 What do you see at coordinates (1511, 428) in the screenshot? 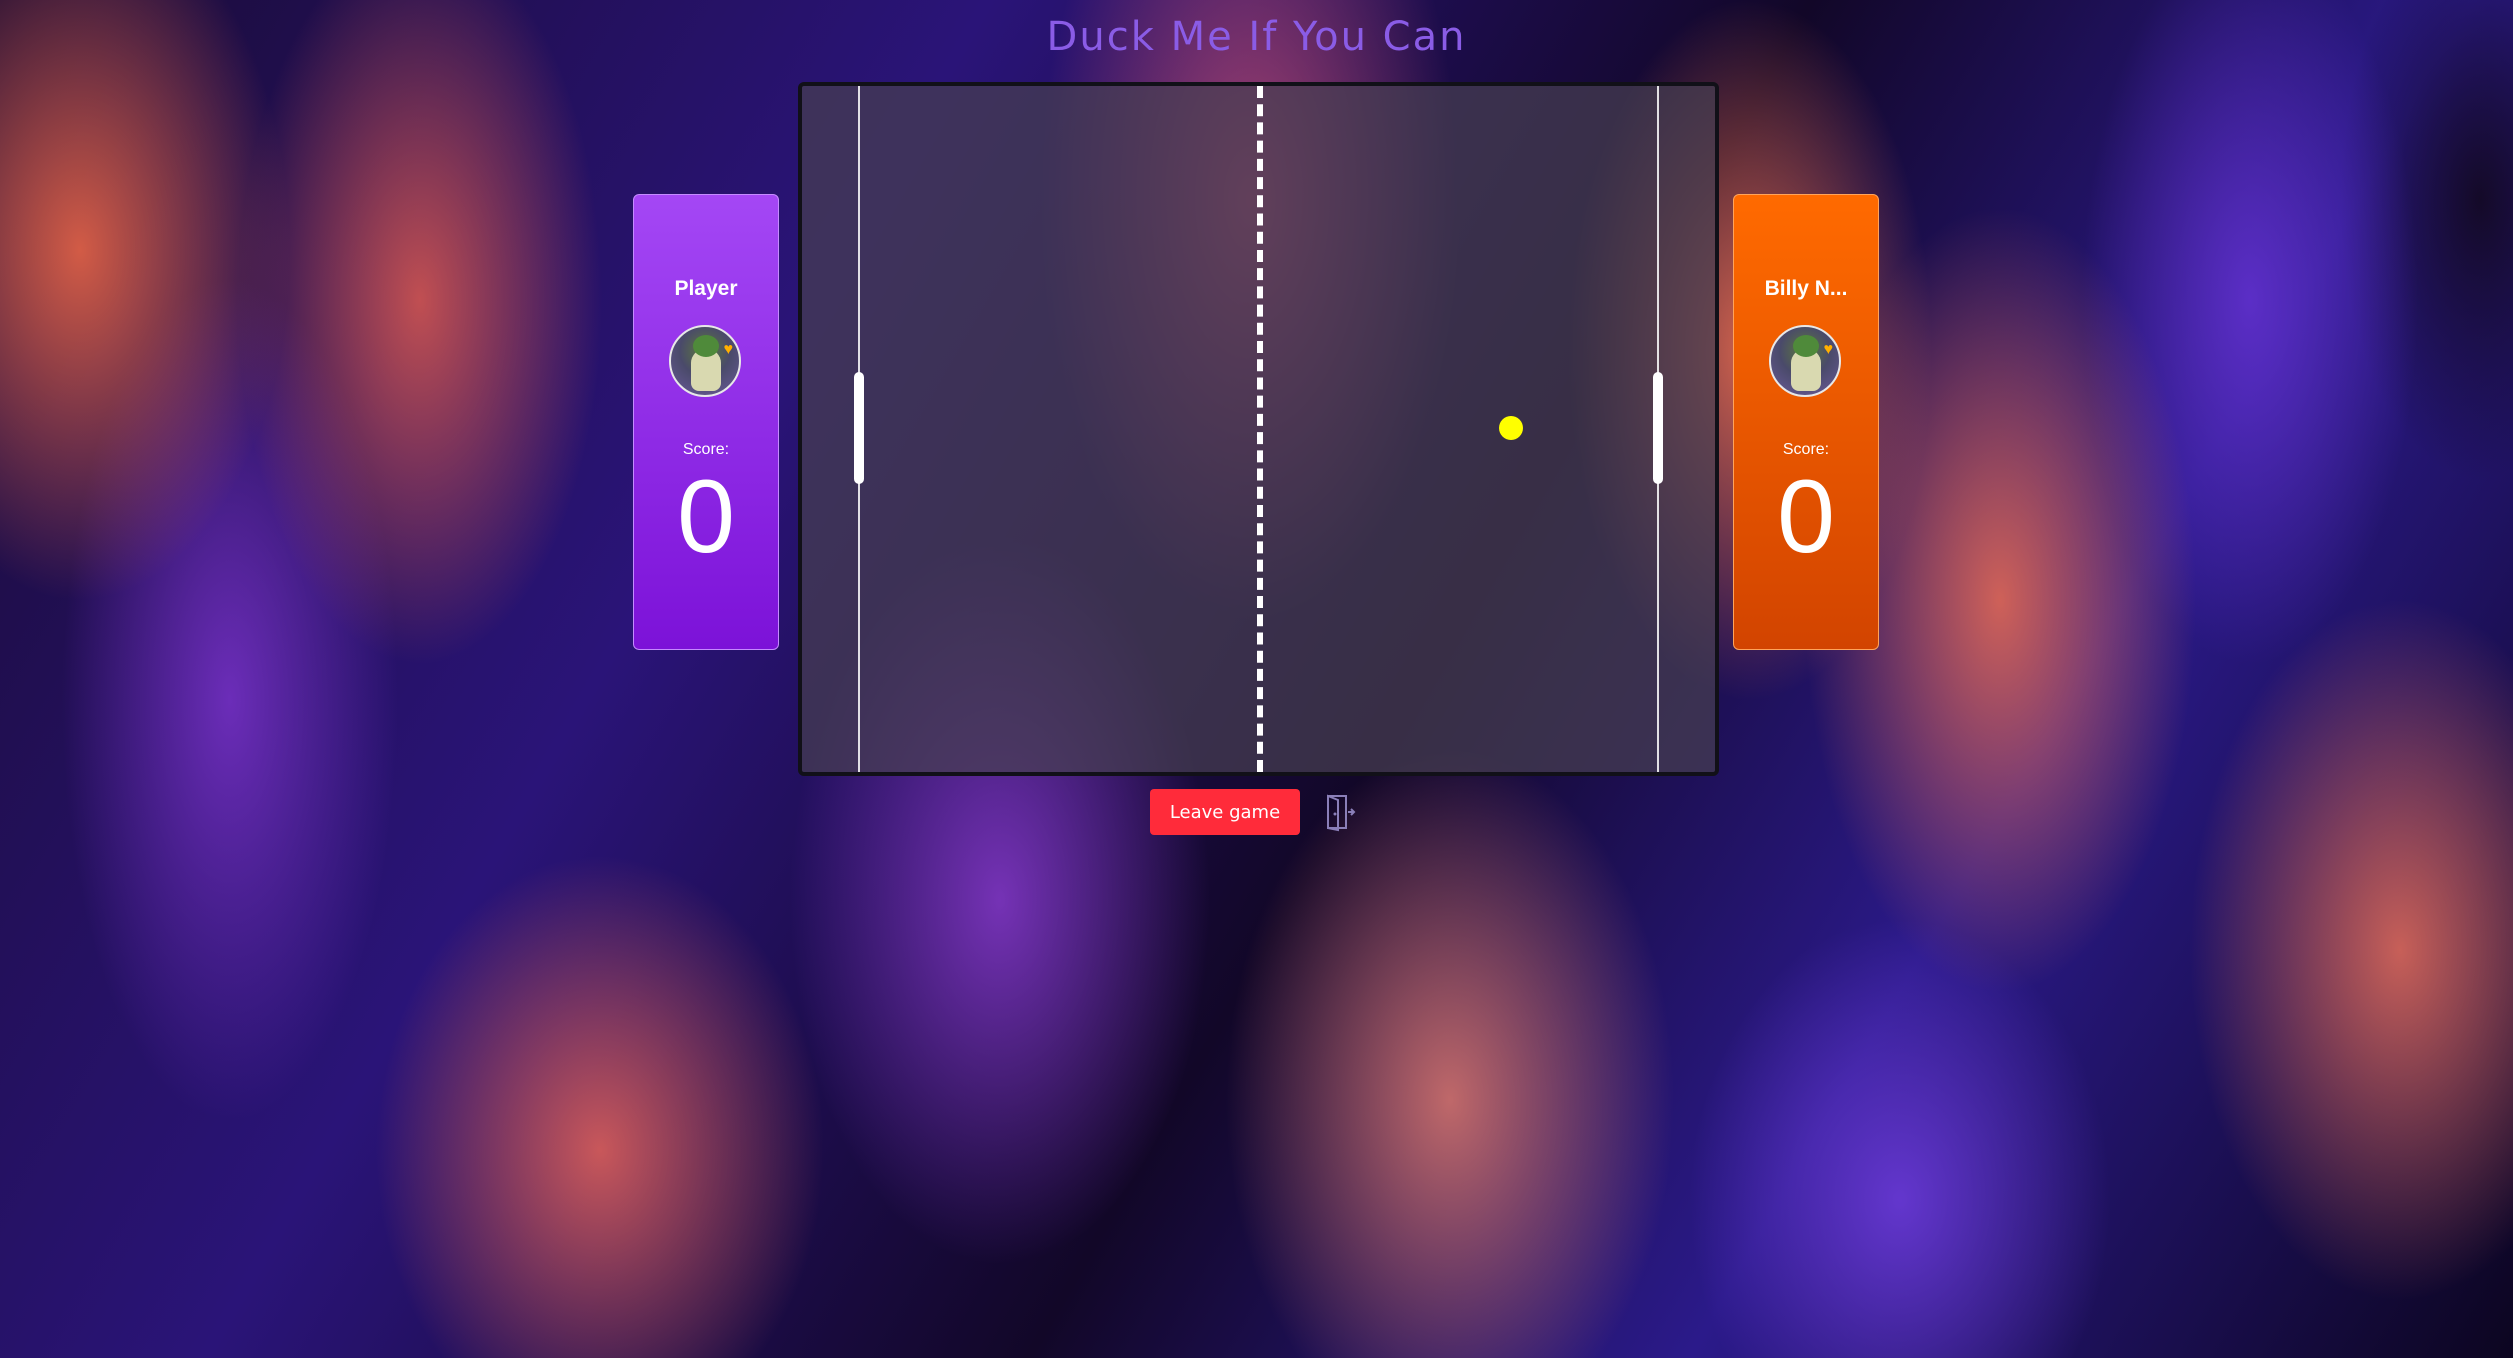
I see `ball` at bounding box center [1511, 428].